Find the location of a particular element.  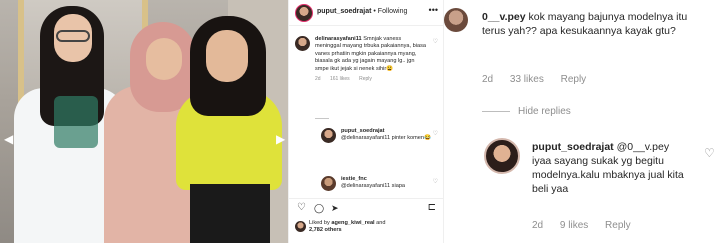

like-heart-icon: ♡ is located at coordinates (301, 208).